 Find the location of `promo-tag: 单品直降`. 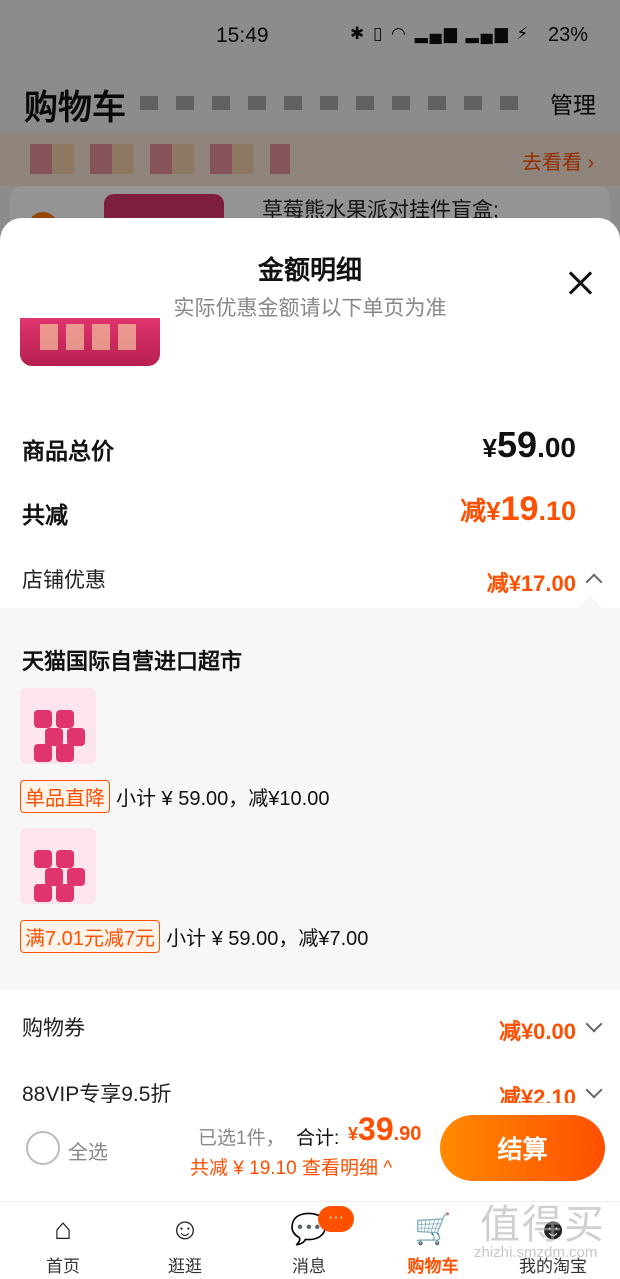

promo-tag: 单品直降 is located at coordinates (65, 796).